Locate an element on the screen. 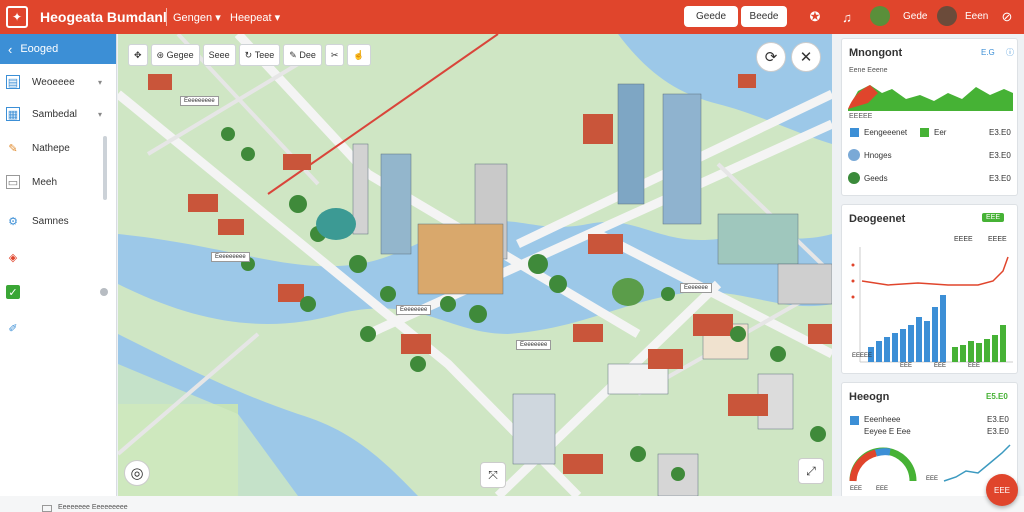 Image resolution: width=1024 pixels, height=512 pixels. axis-label: EEEEE is located at coordinates (862, 356).